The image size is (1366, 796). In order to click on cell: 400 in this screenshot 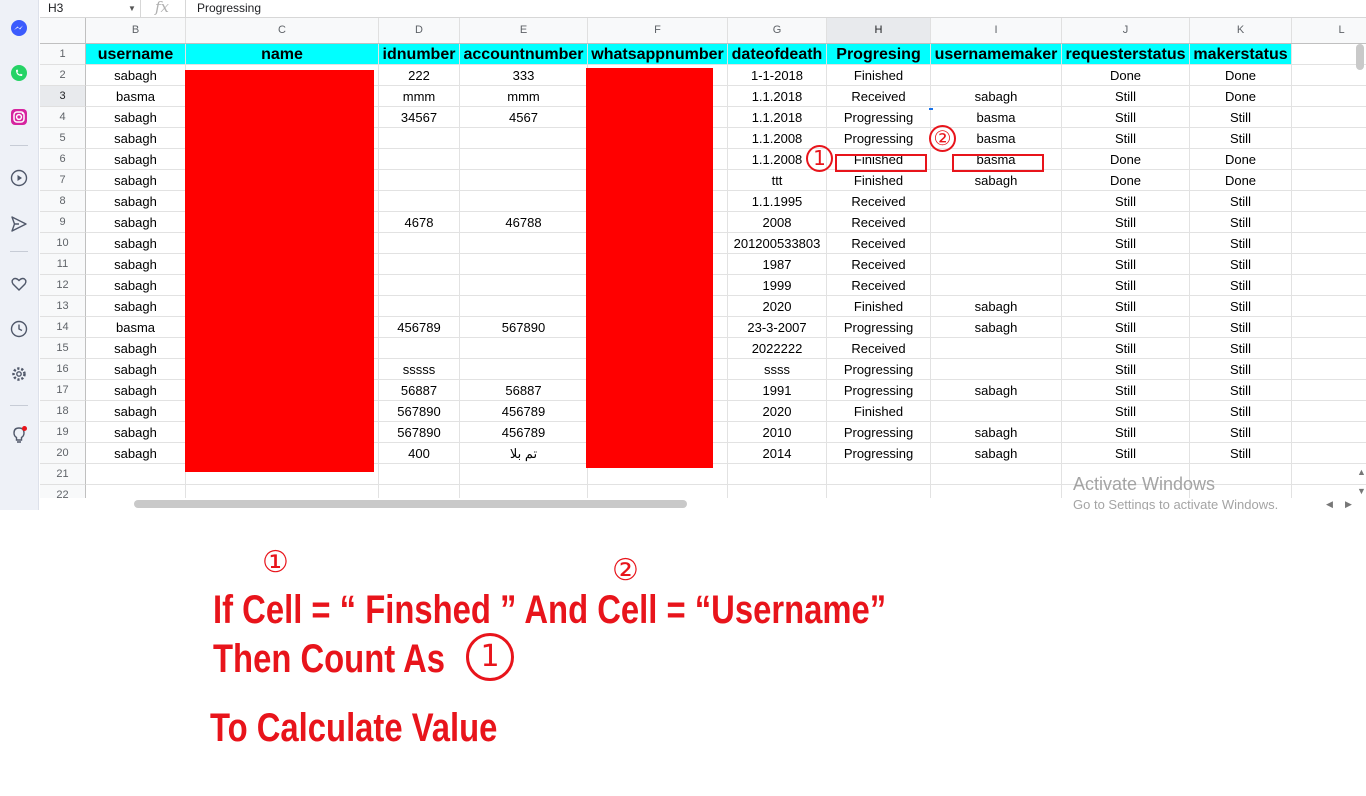, I will do `click(419, 453)`.